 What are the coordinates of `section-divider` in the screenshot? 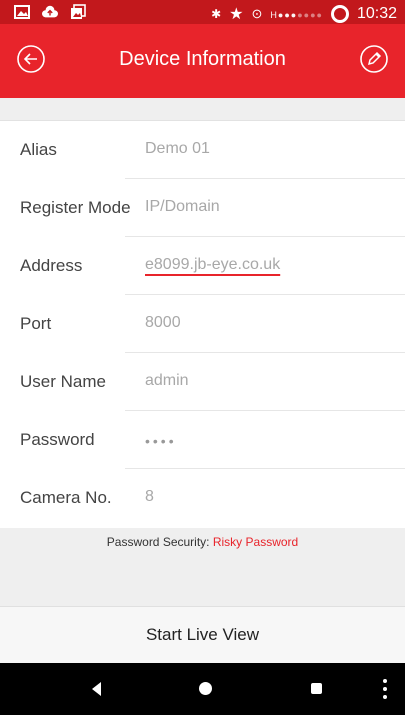 It's located at (202, 109).